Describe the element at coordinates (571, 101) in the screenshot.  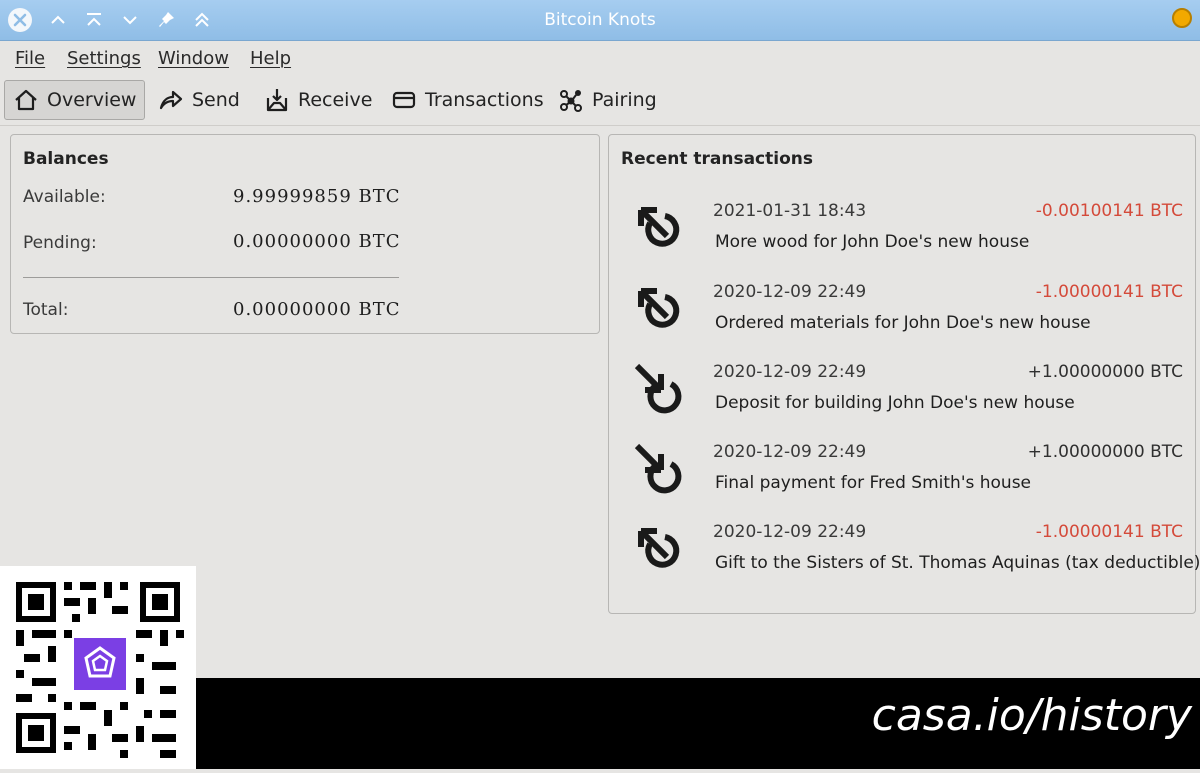
I see `pairing-nodes-icon` at that location.